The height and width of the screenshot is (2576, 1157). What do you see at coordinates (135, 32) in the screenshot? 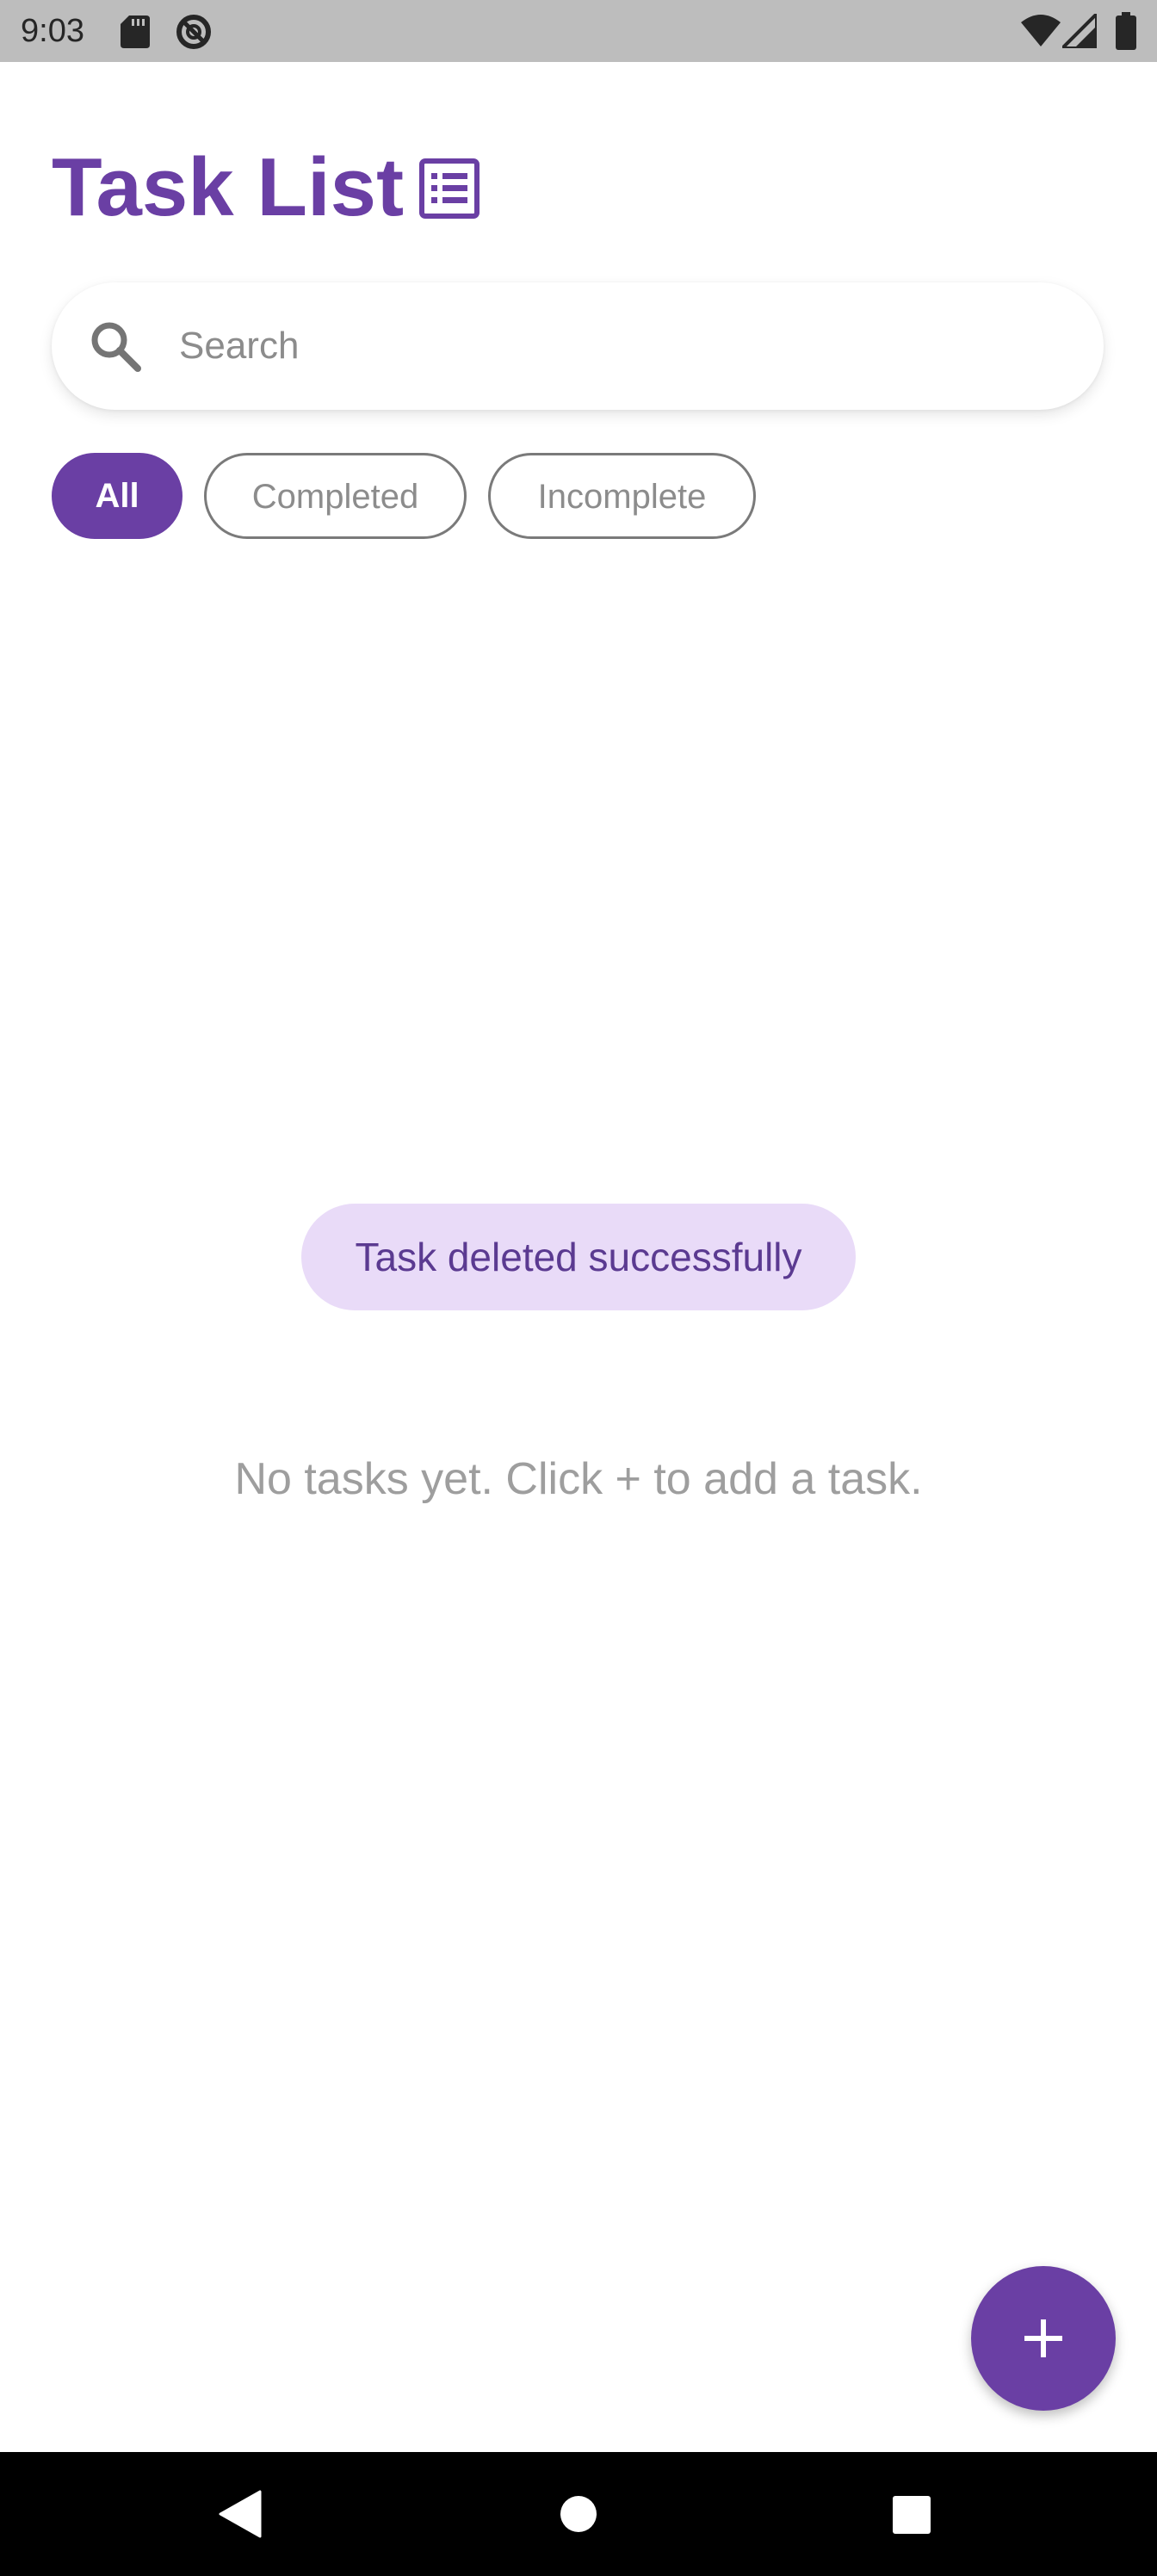
I see `sd-card-icon` at bounding box center [135, 32].